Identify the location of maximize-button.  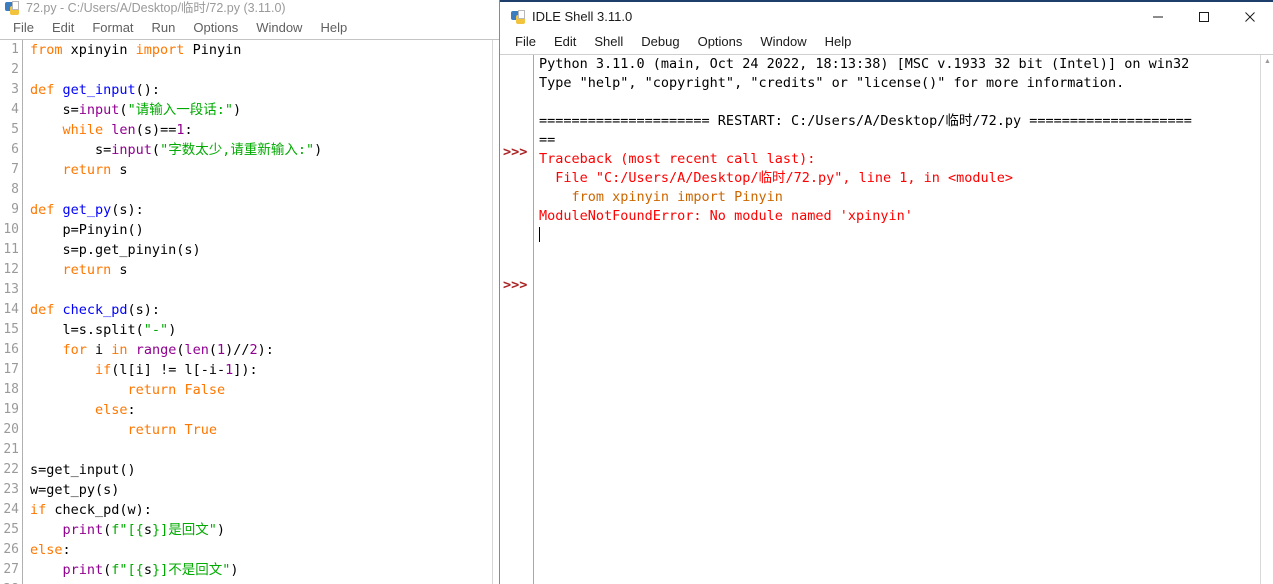
(1204, 16).